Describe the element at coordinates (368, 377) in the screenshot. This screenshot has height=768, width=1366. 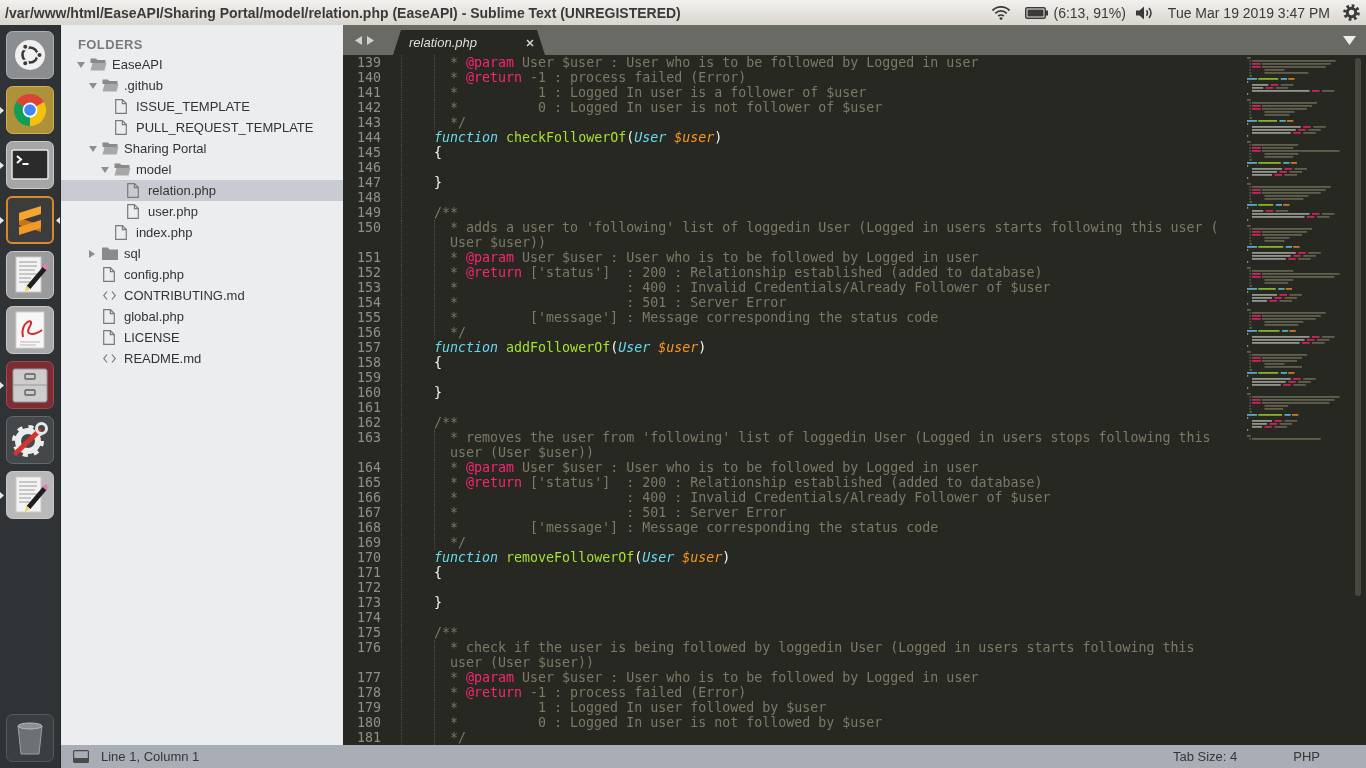
I see `line-number: 159` at that location.